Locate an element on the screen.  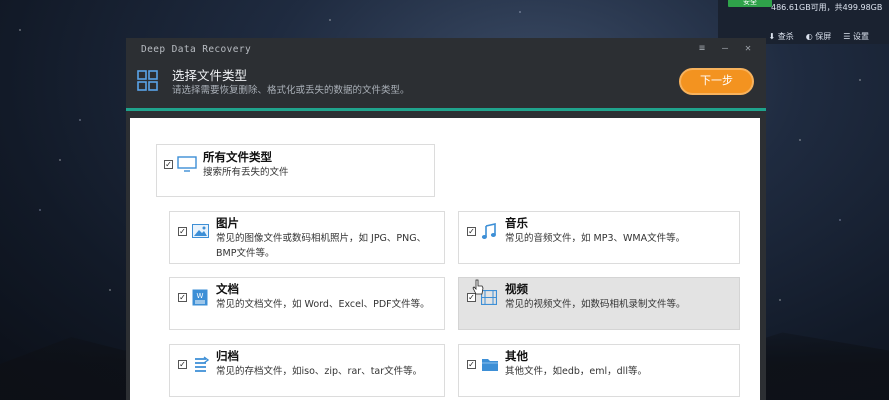
image-icon is located at coordinates (200, 231).